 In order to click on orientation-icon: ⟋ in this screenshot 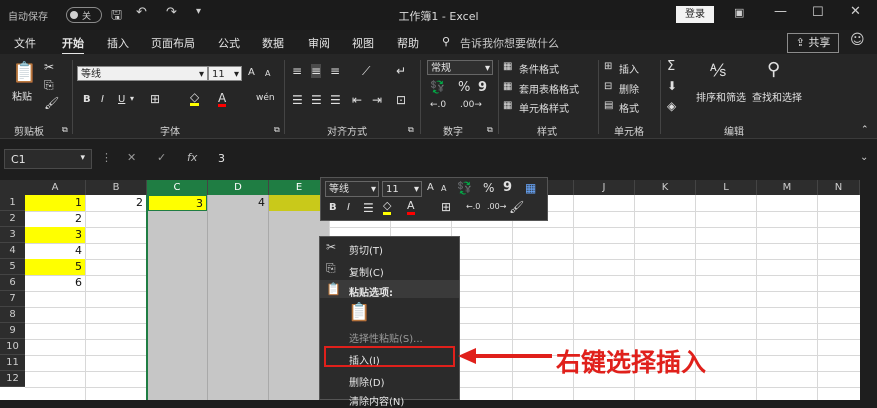, I will do `click(366, 71)`.